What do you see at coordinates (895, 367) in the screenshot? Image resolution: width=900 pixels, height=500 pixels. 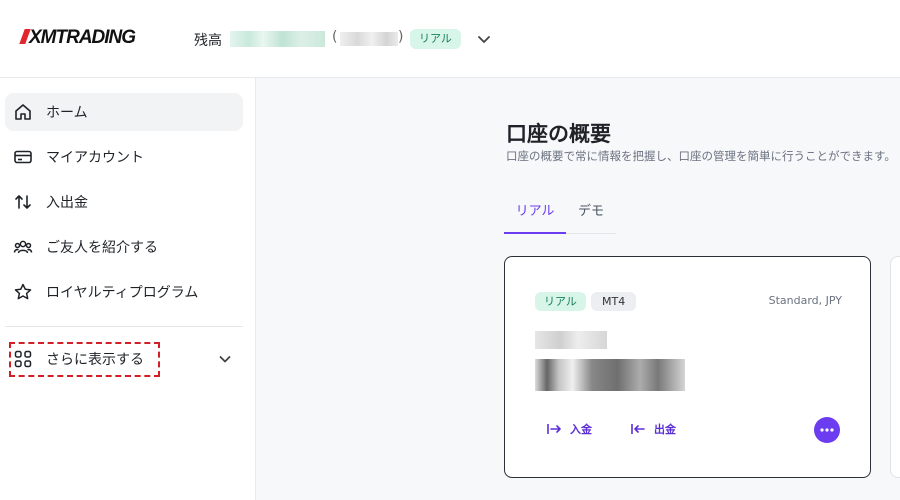 I see `account-card-partial` at bounding box center [895, 367].